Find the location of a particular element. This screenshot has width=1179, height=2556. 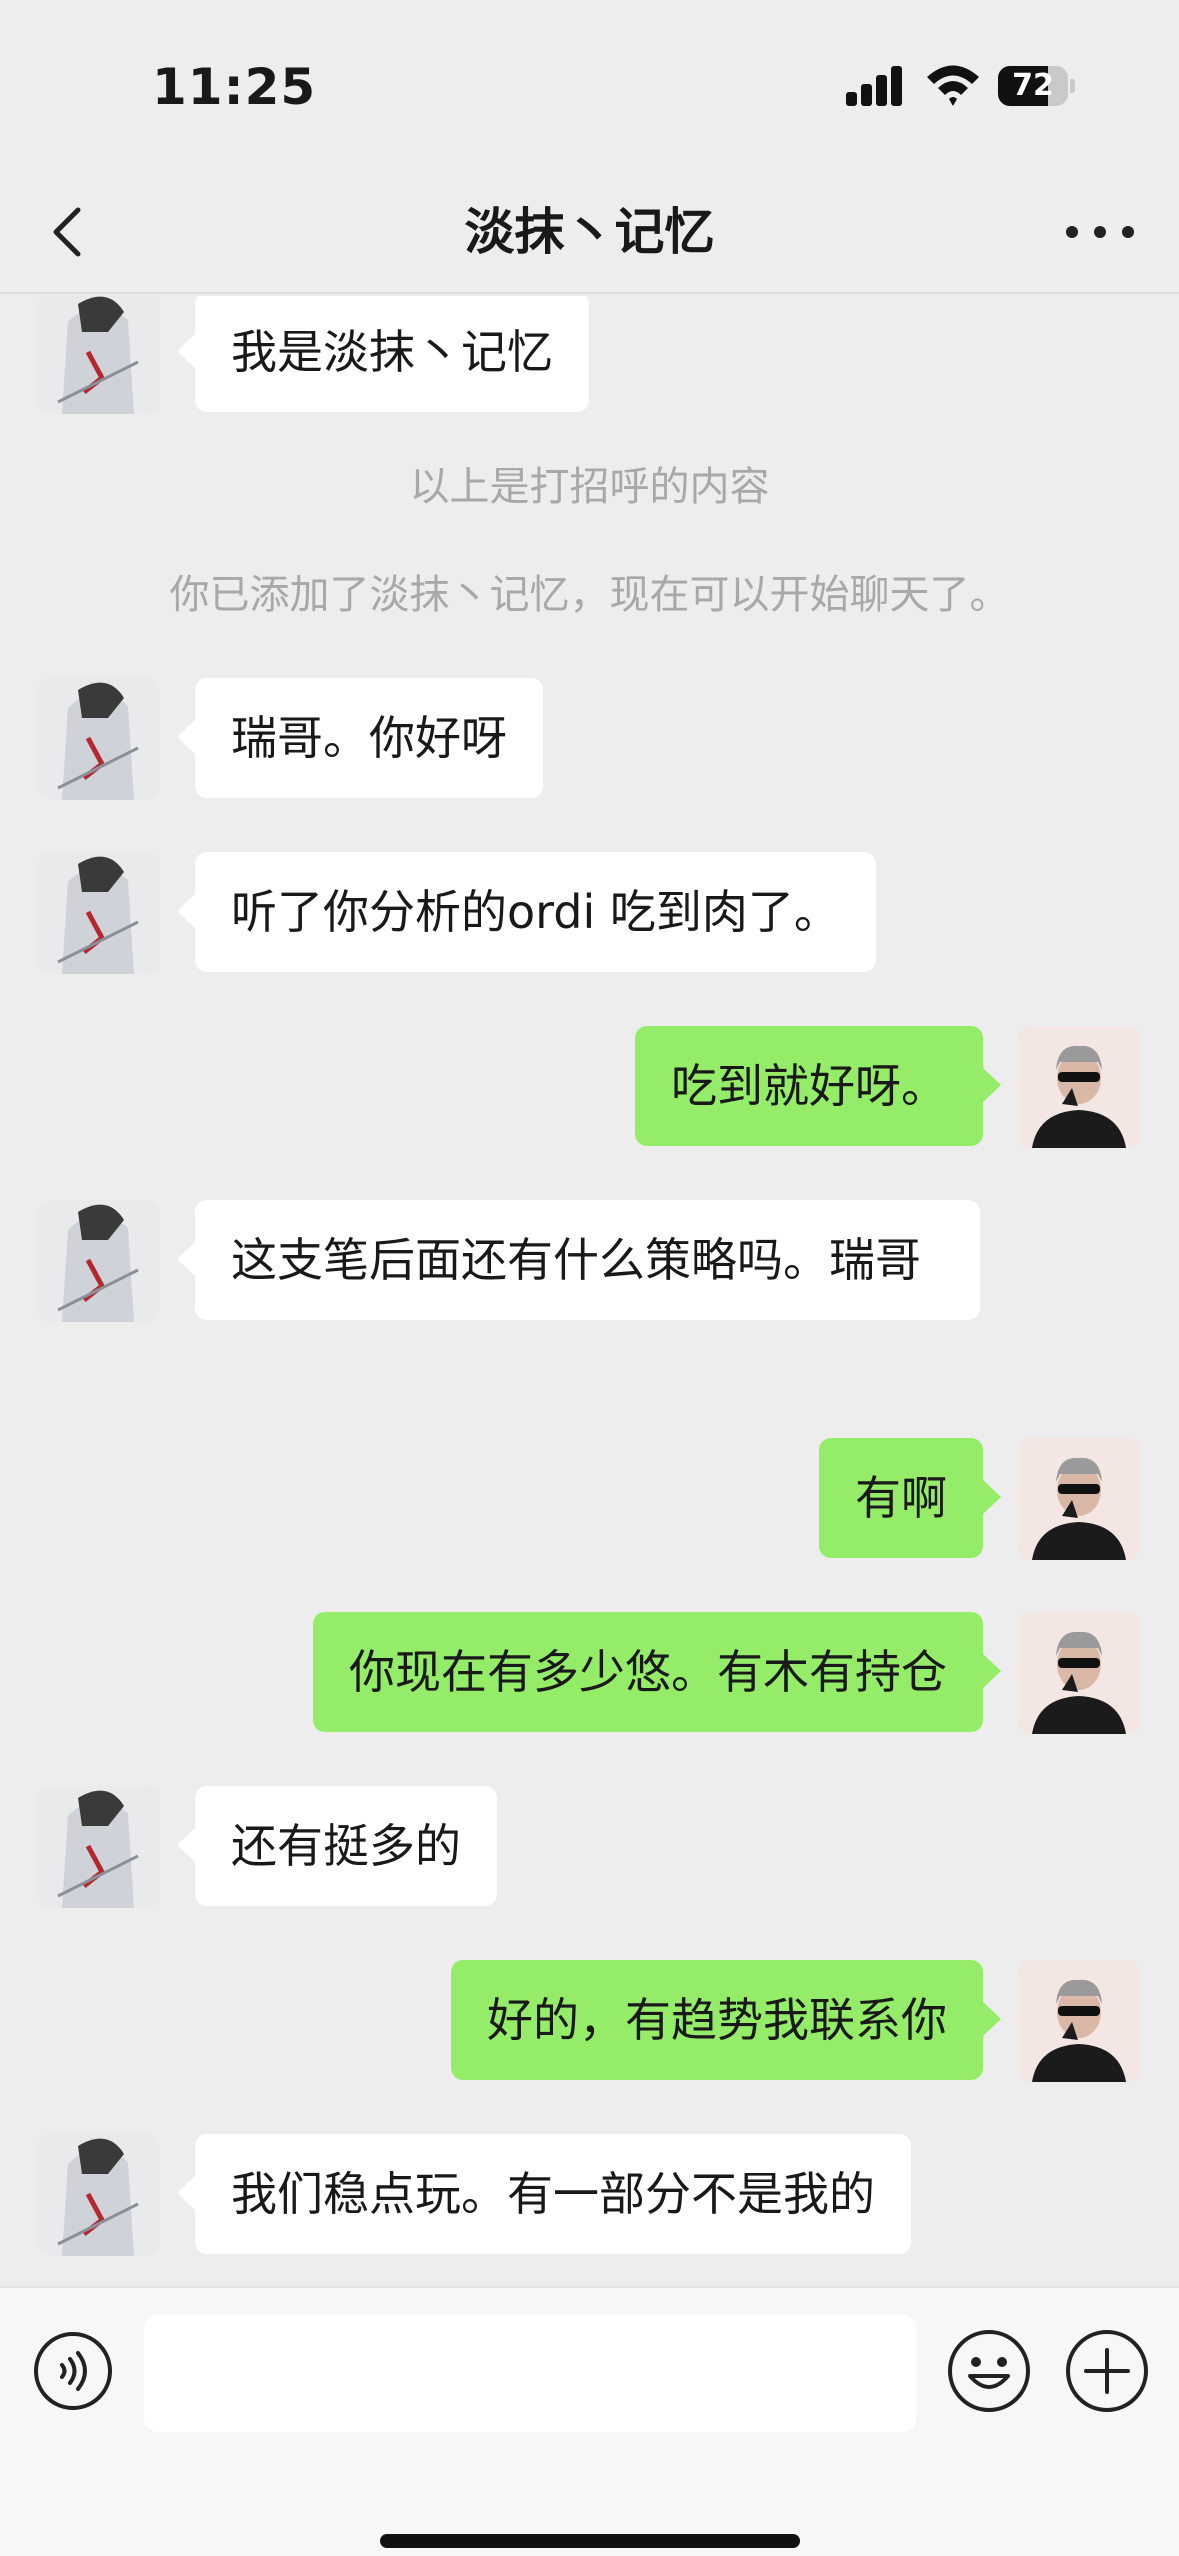

wifi-icon is located at coordinates (953, 85).